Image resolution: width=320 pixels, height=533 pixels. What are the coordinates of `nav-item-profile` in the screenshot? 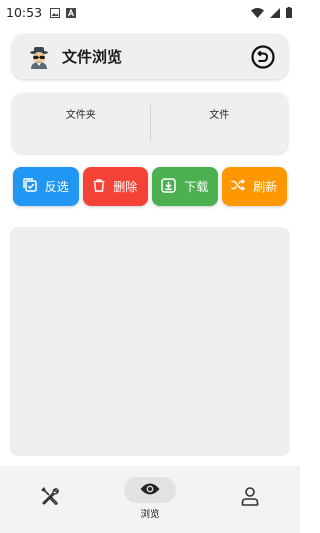 It's located at (250, 499).